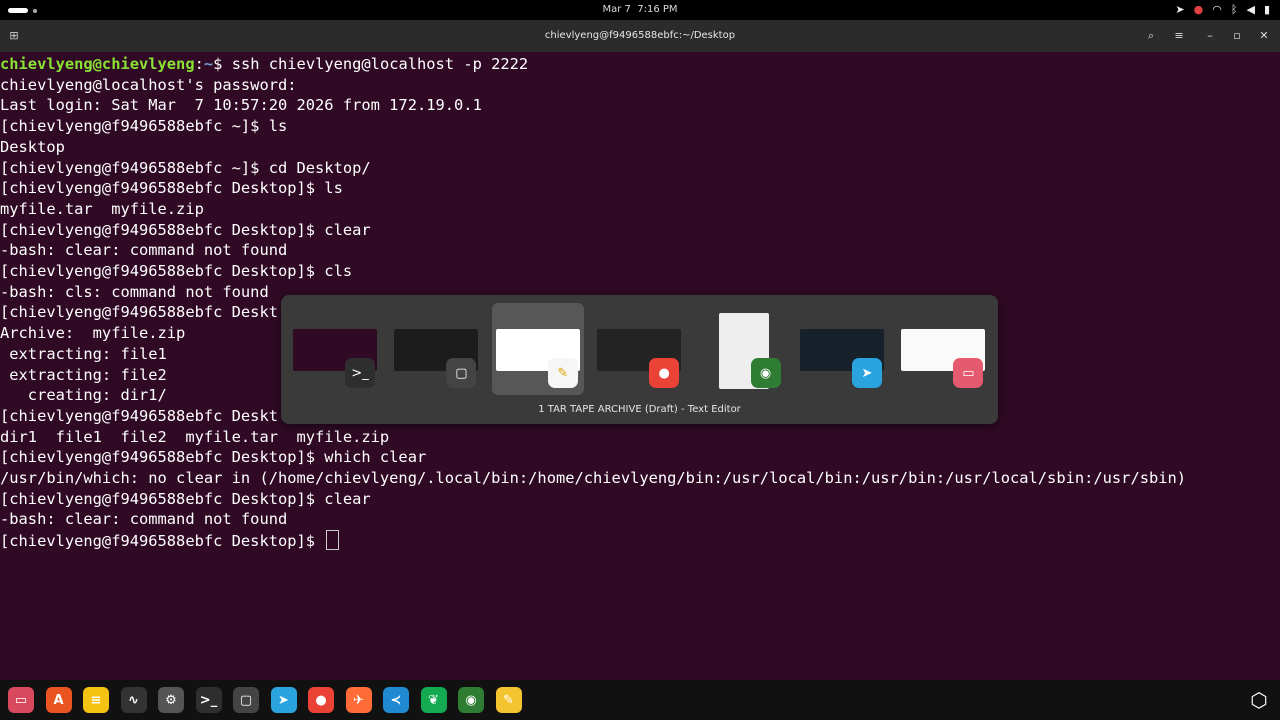  Describe the element at coordinates (657, 9) in the screenshot. I see `clock-time: 7:16 PM` at that location.